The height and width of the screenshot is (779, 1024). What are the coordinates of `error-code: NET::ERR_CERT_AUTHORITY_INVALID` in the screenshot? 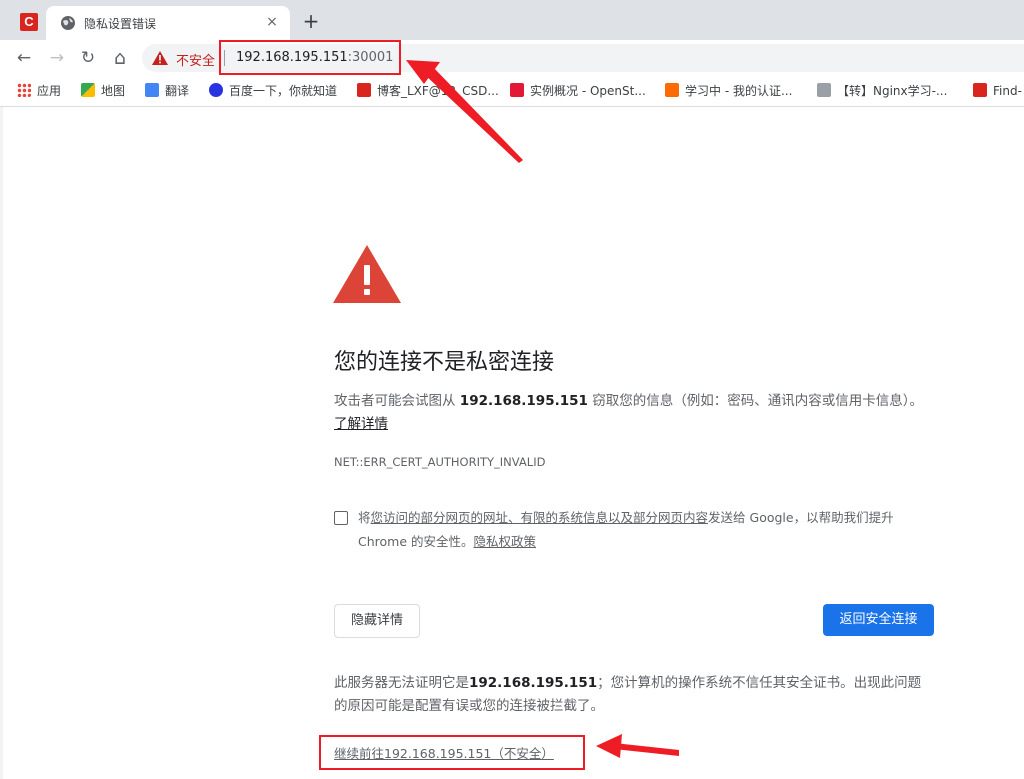 It's located at (440, 462).